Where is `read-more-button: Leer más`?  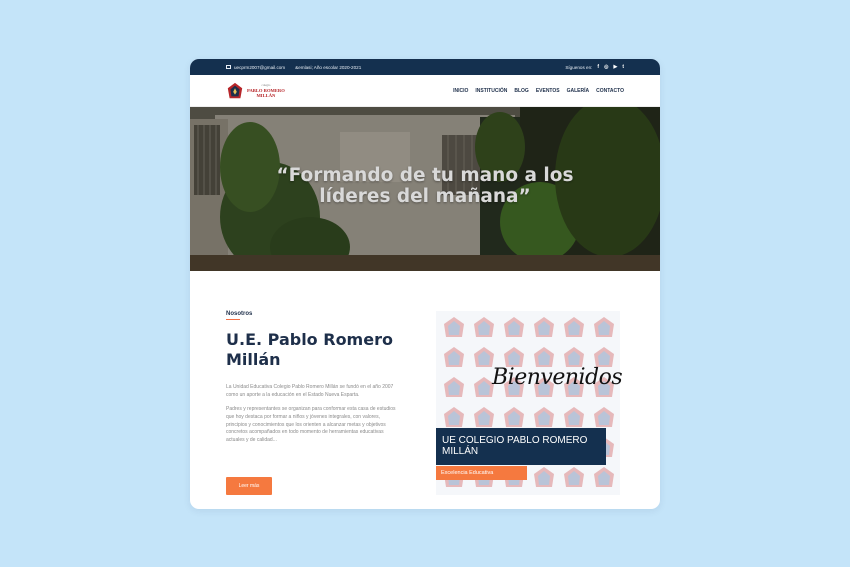 read-more-button: Leer más is located at coordinates (249, 486).